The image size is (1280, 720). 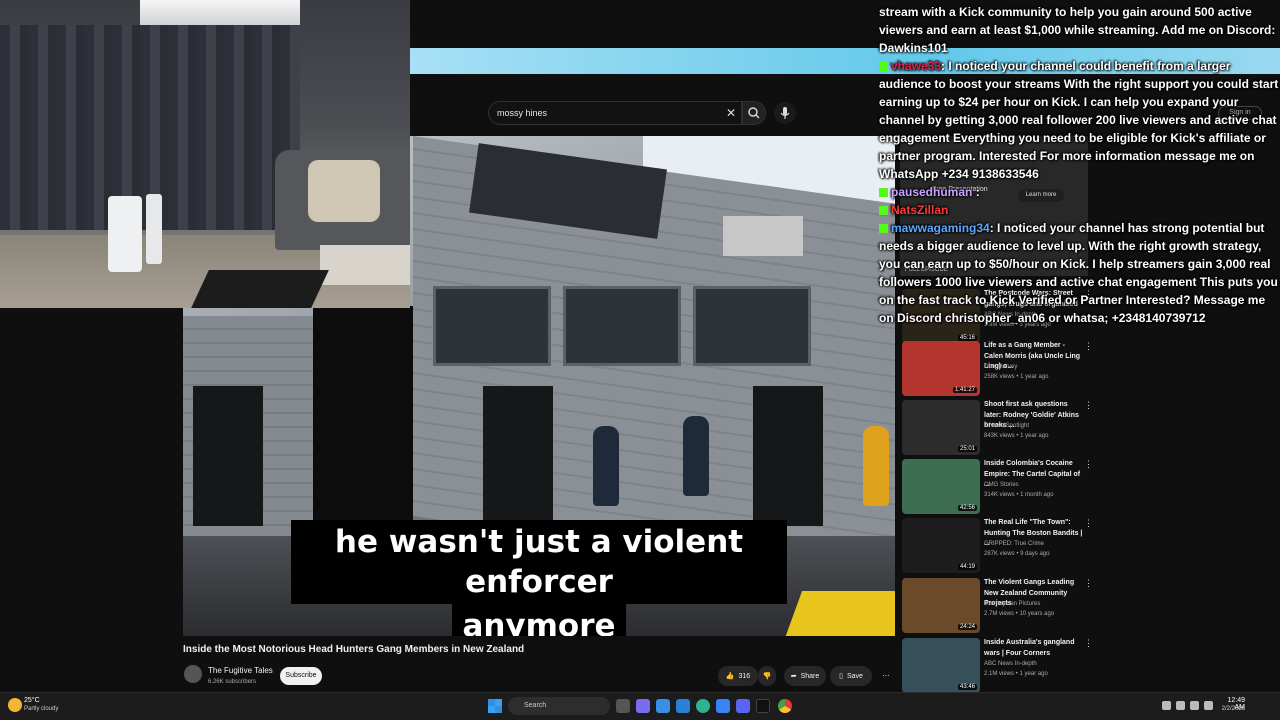 What do you see at coordinates (967, 627) in the screenshot?
I see `video-duration: 24:24` at bounding box center [967, 627].